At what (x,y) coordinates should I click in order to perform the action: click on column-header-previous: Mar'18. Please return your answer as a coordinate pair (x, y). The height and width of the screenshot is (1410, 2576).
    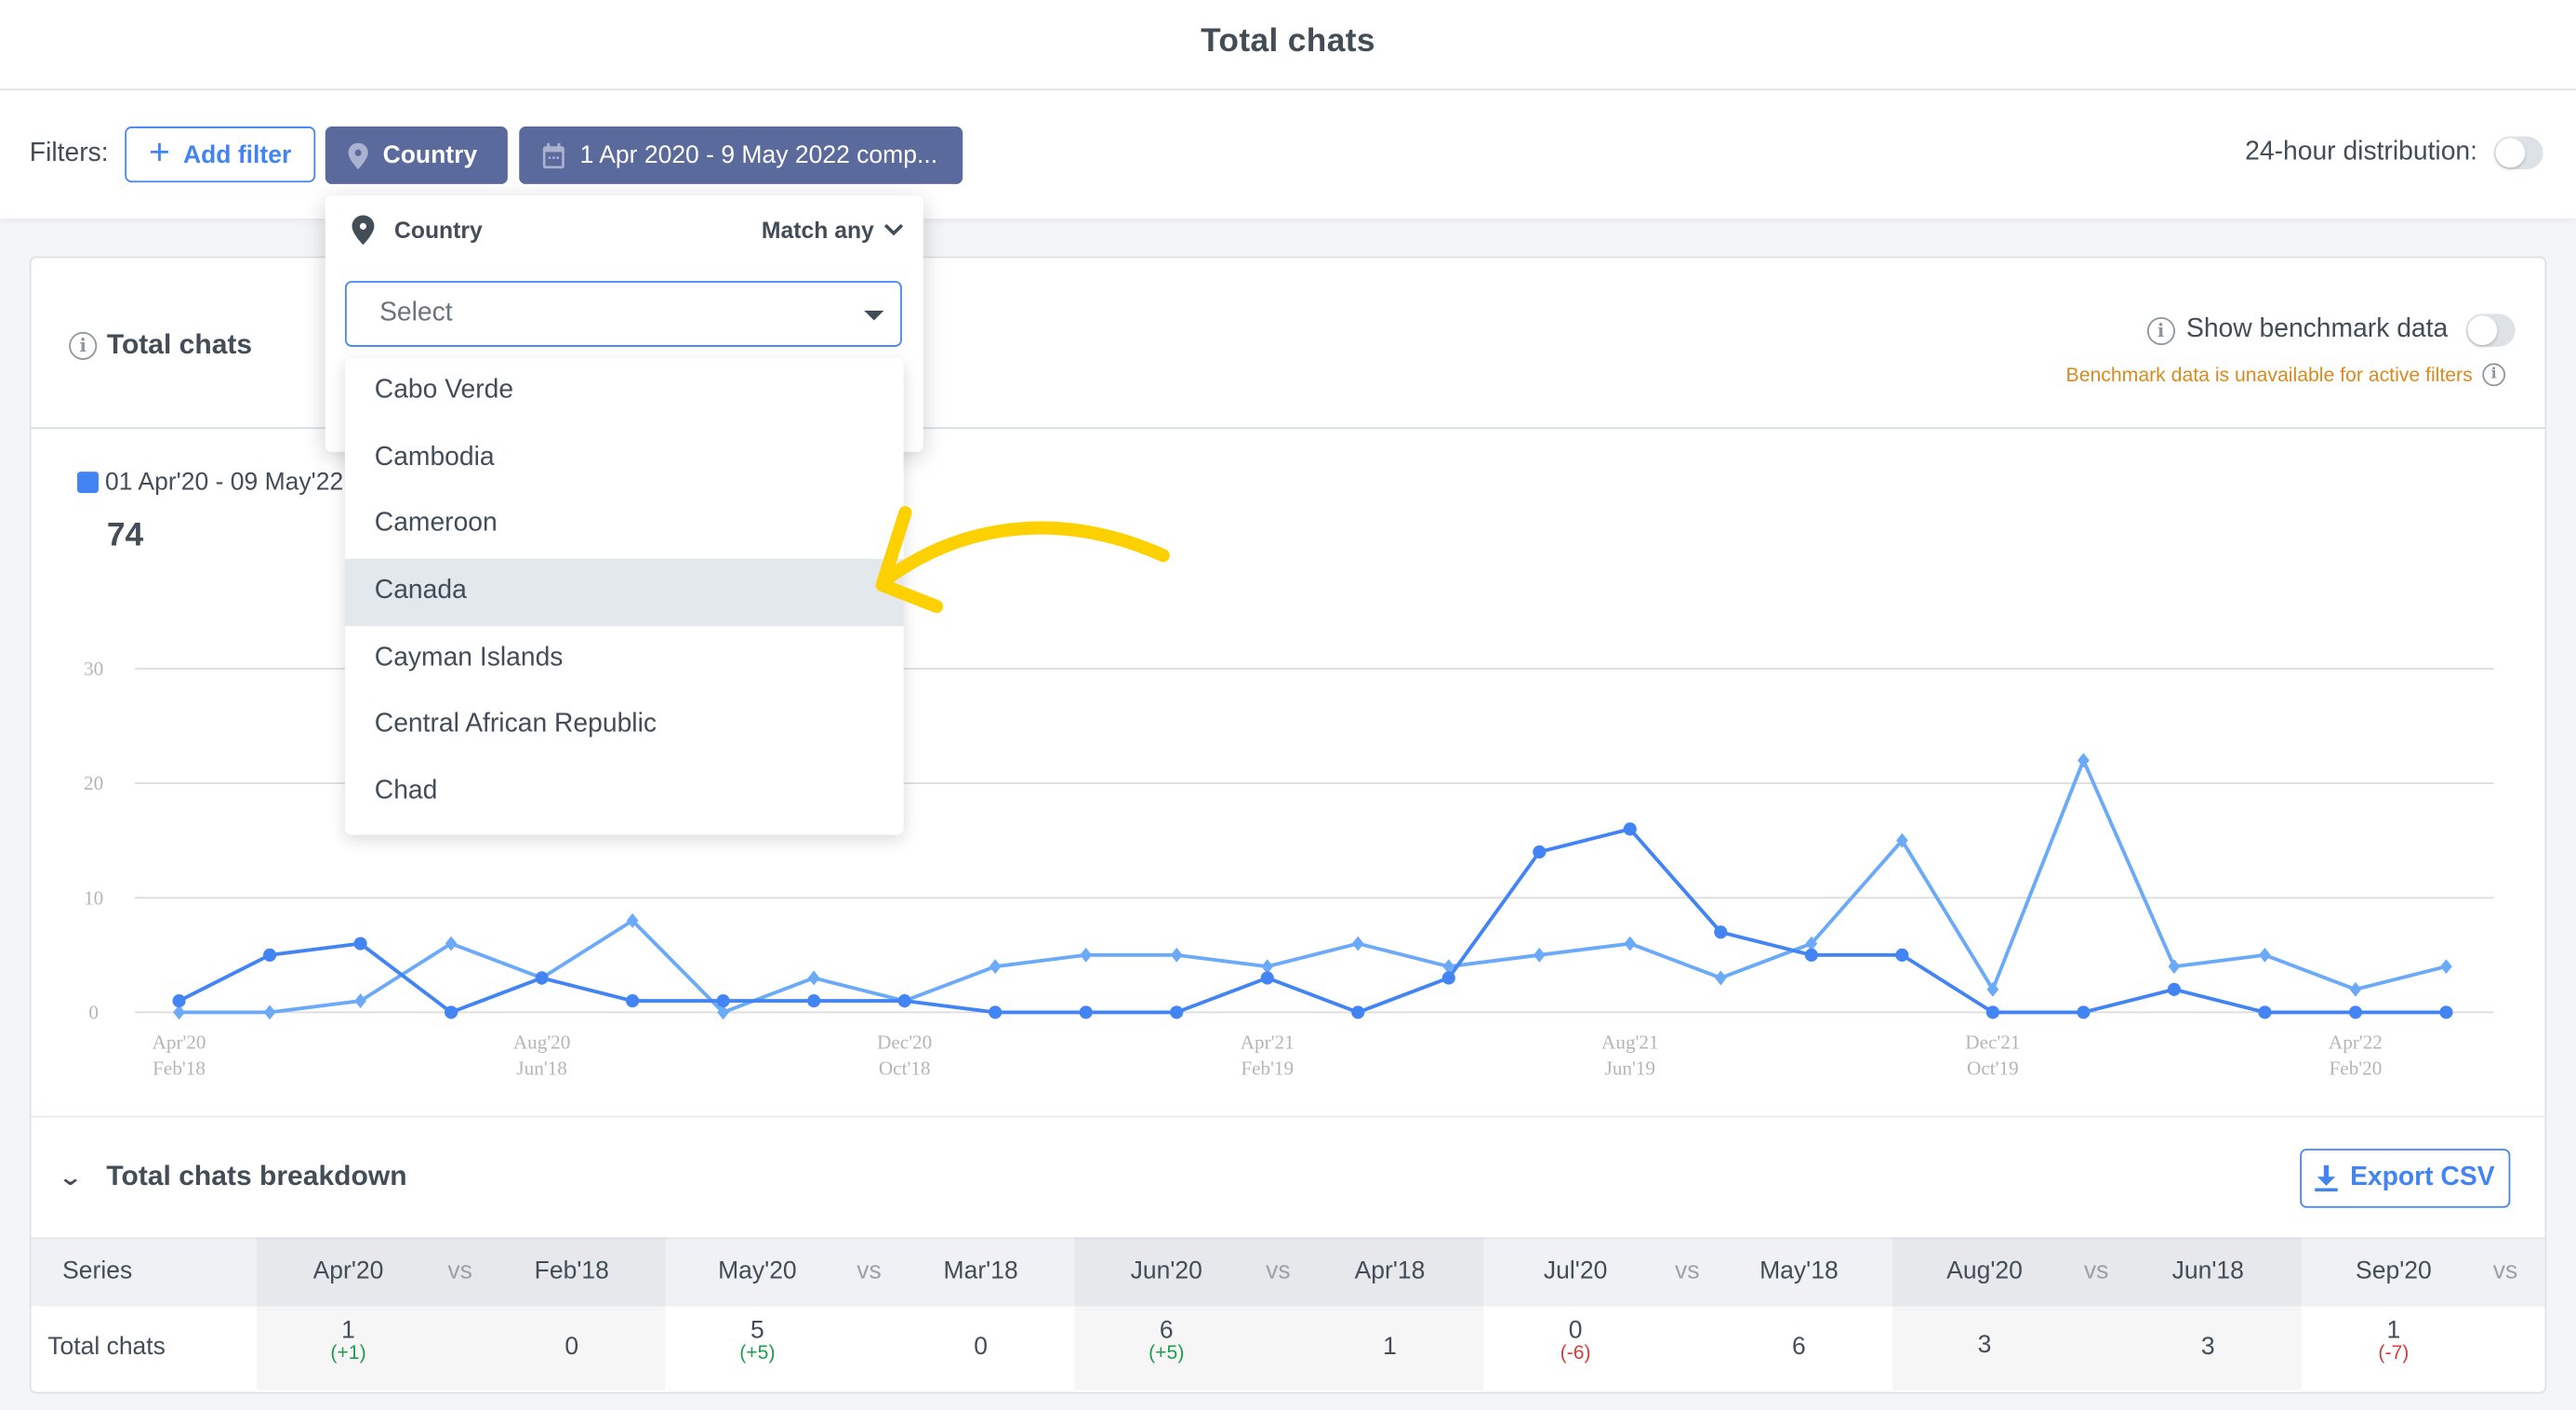
    Looking at the image, I should click on (980, 1271).